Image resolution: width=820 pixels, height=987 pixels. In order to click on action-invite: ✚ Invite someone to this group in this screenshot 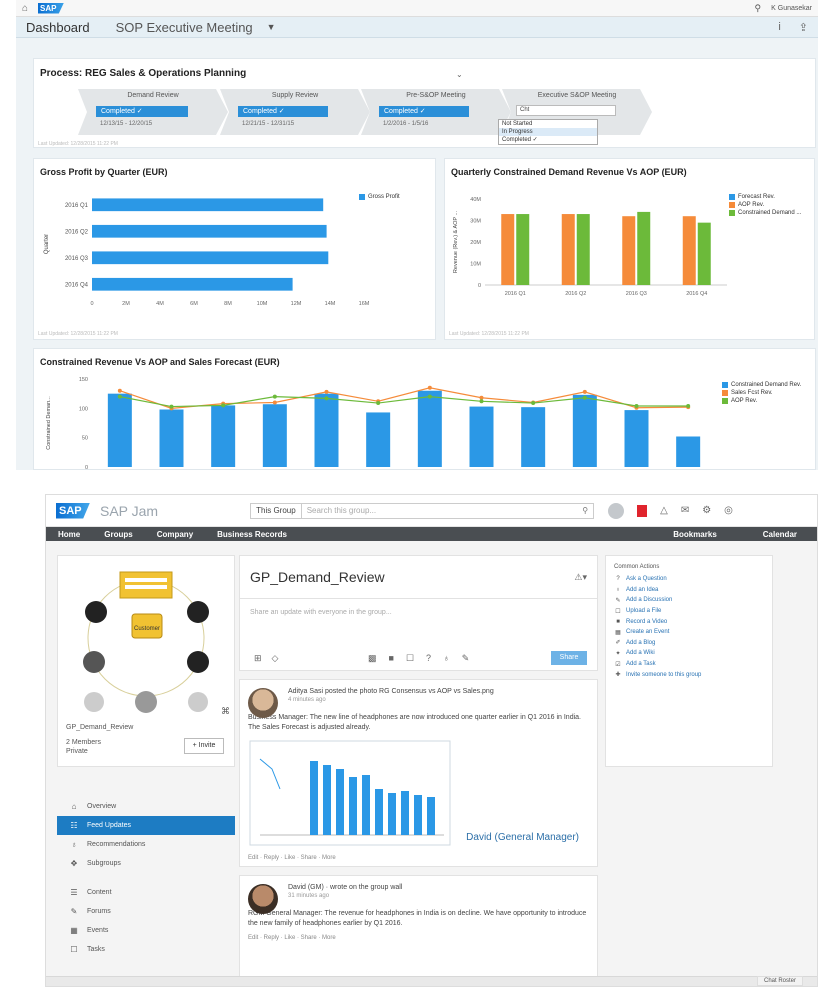, I will do `click(689, 674)`.